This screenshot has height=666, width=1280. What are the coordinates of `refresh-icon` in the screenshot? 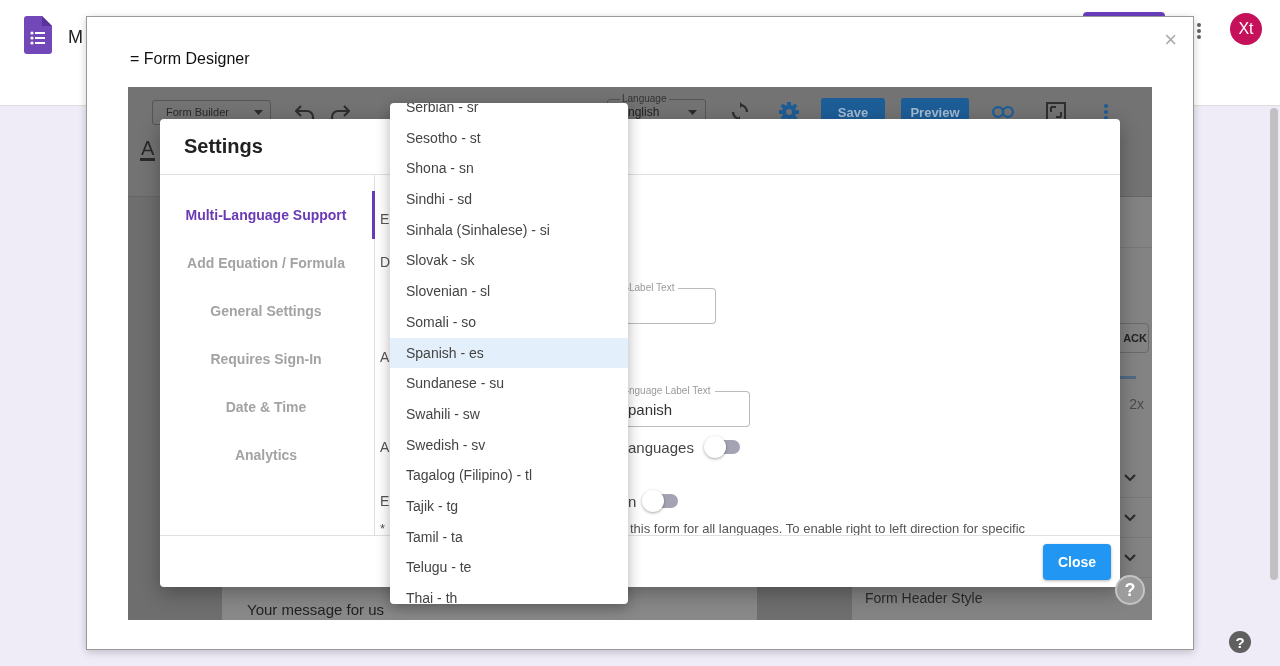 It's located at (740, 112).